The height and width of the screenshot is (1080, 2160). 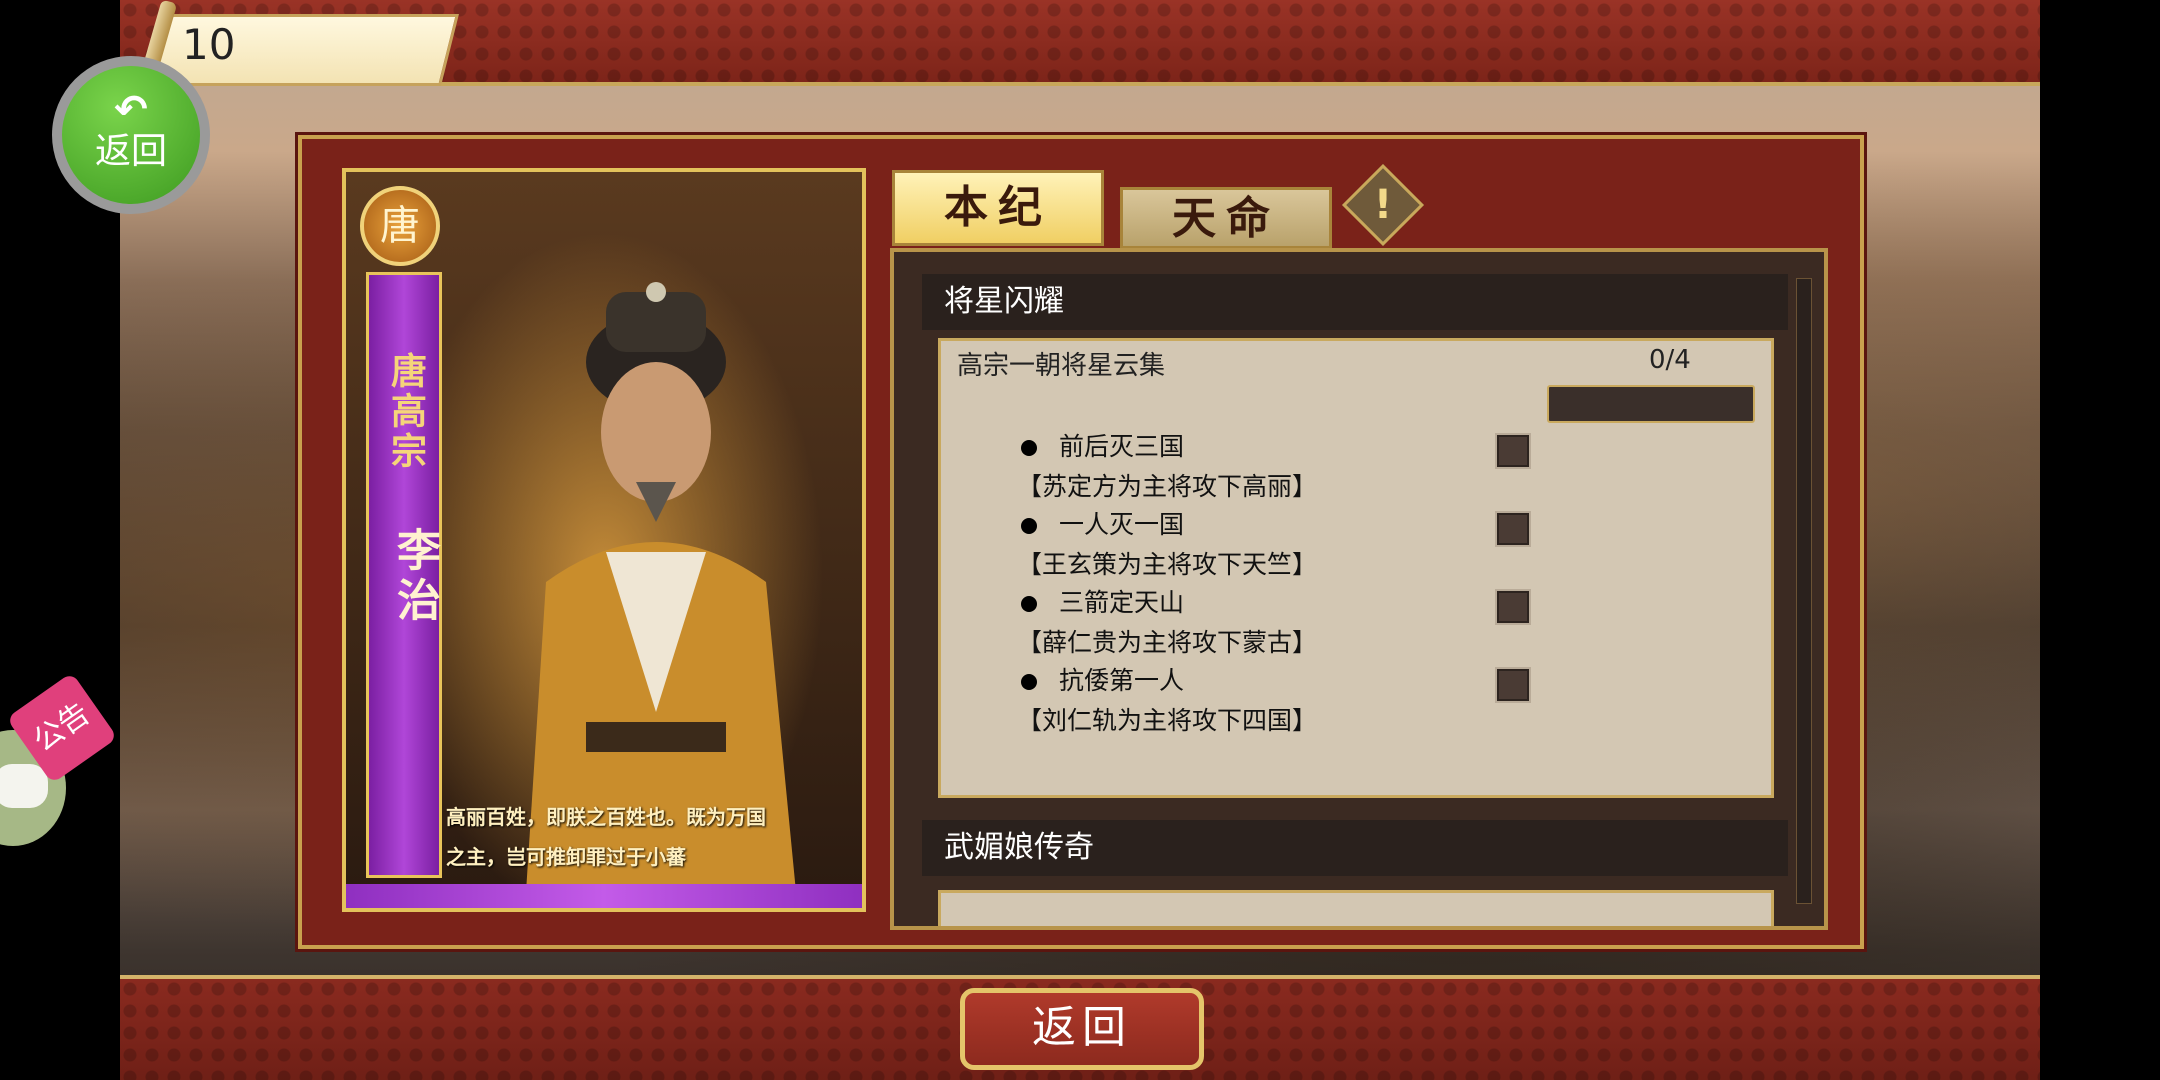 What do you see at coordinates (606, 817) in the screenshot?
I see `quote-line-1: 高丽百姓，即朕之百姓也。既为万国` at bounding box center [606, 817].